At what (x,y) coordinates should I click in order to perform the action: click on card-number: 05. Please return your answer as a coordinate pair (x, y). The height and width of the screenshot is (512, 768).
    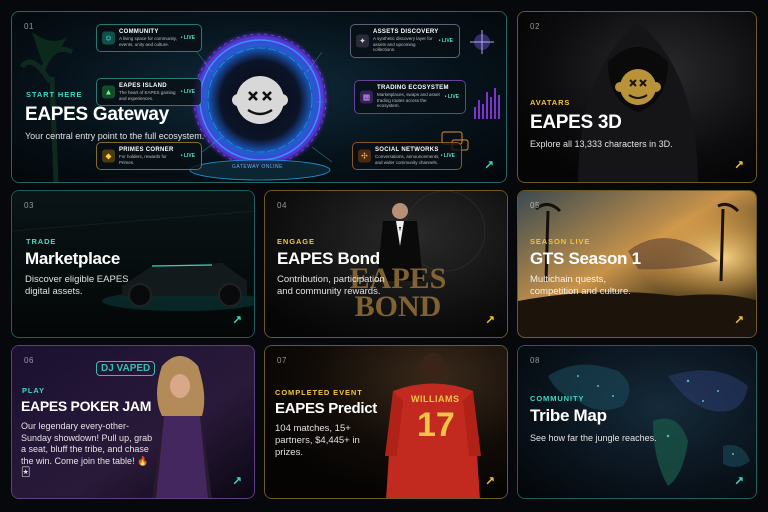
    Looking at the image, I should click on (535, 205).